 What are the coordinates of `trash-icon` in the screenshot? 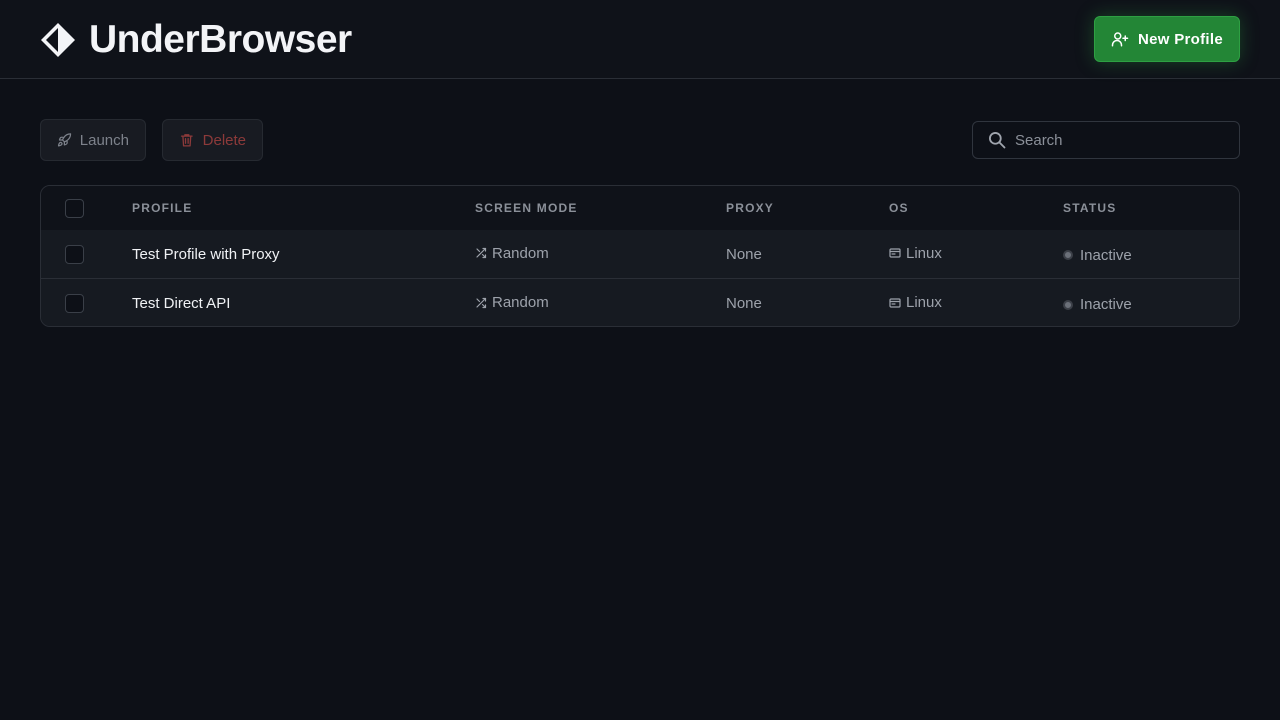 It's located at (186, 140).